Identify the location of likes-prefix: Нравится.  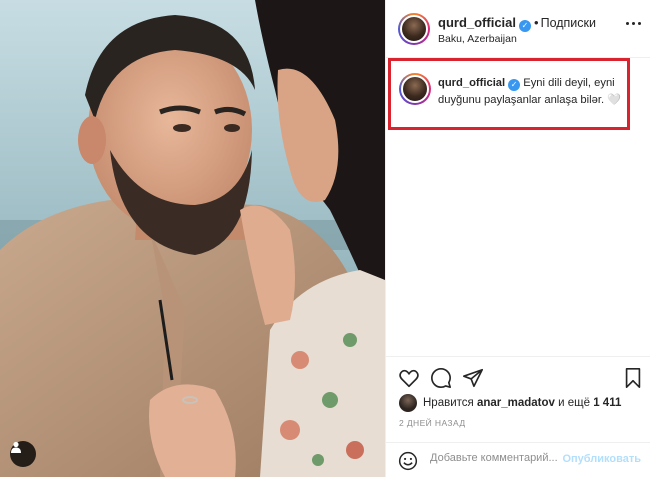
(448, 403).